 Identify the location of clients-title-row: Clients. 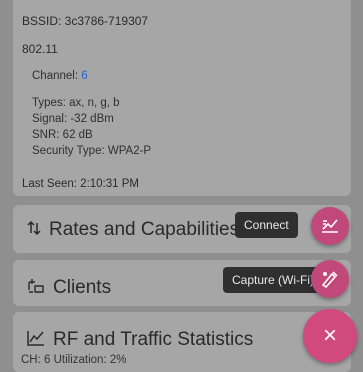
(69, 288).